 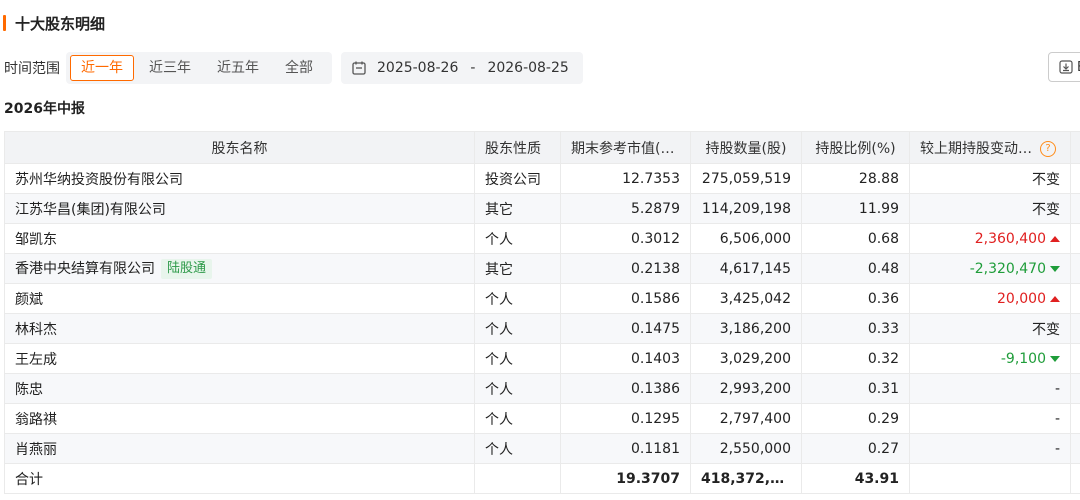 I want to click on holder-name: 苏州华纳投资股份有限公司, so click(x=99, y=180).